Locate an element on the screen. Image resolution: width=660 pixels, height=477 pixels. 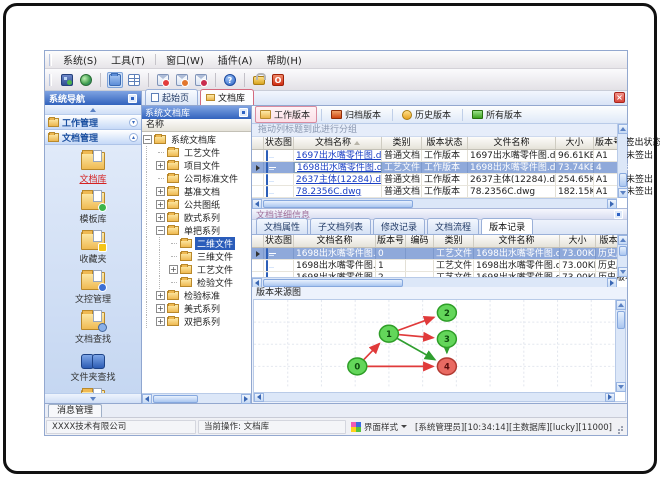
version-node-0: 0 is located at coordinates (357, 366).